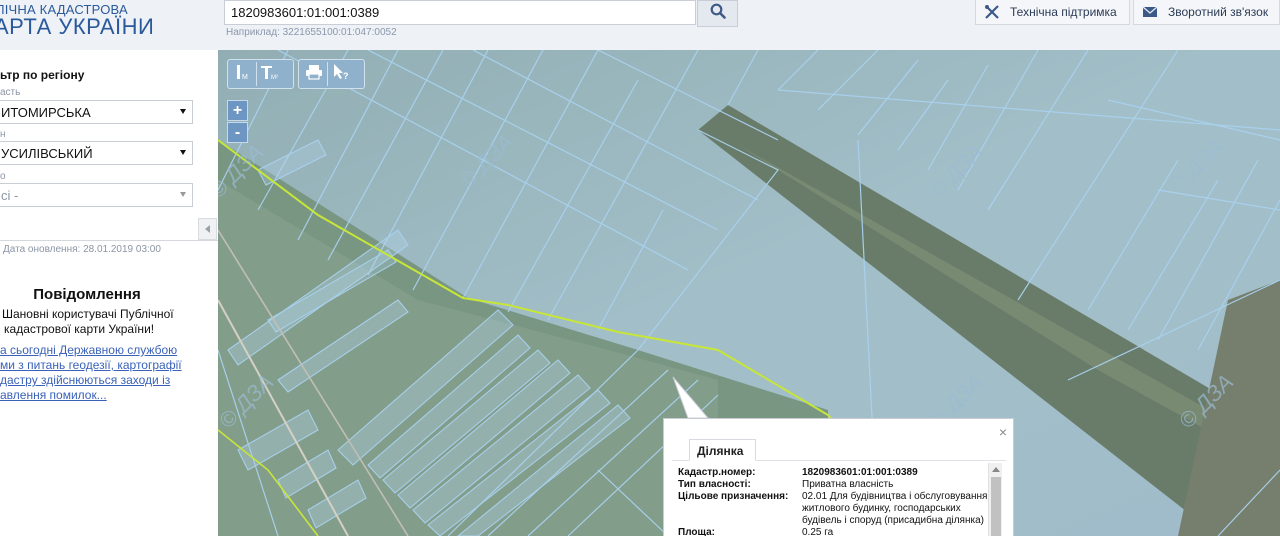 The height and width of the screenshot is (536, 1280). I want to click on measure-length-button: M, so click(243, 74).